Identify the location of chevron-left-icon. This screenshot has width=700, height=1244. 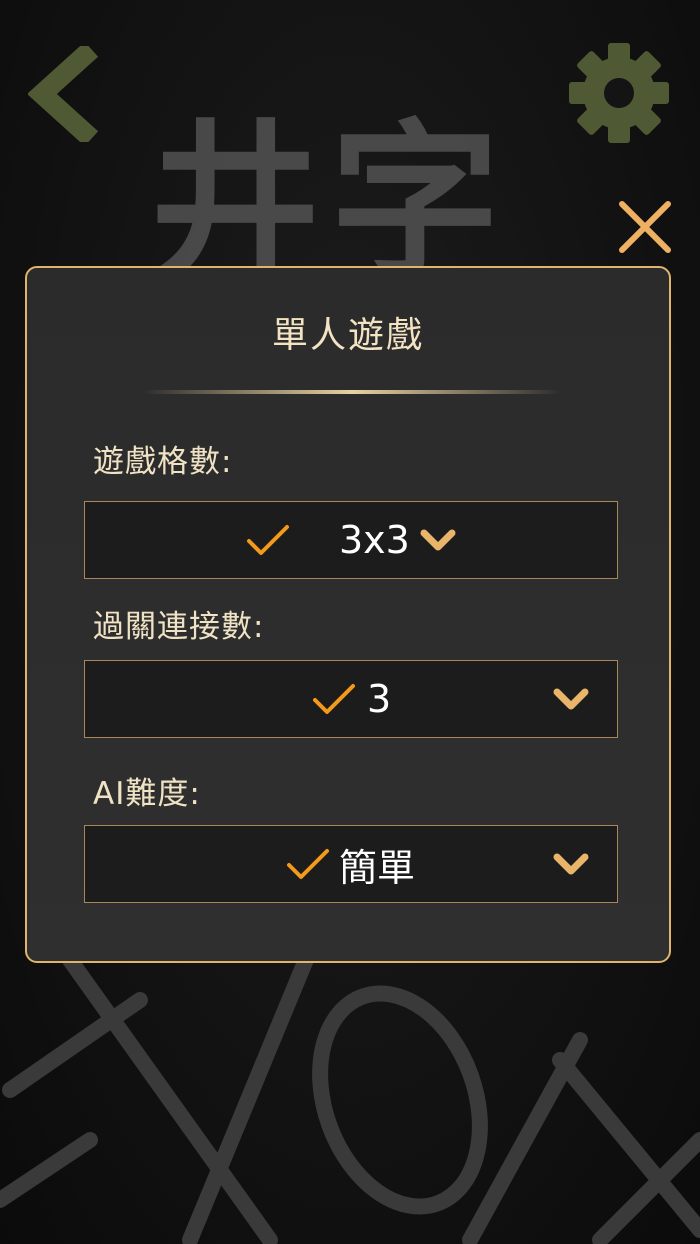
(63, 94).